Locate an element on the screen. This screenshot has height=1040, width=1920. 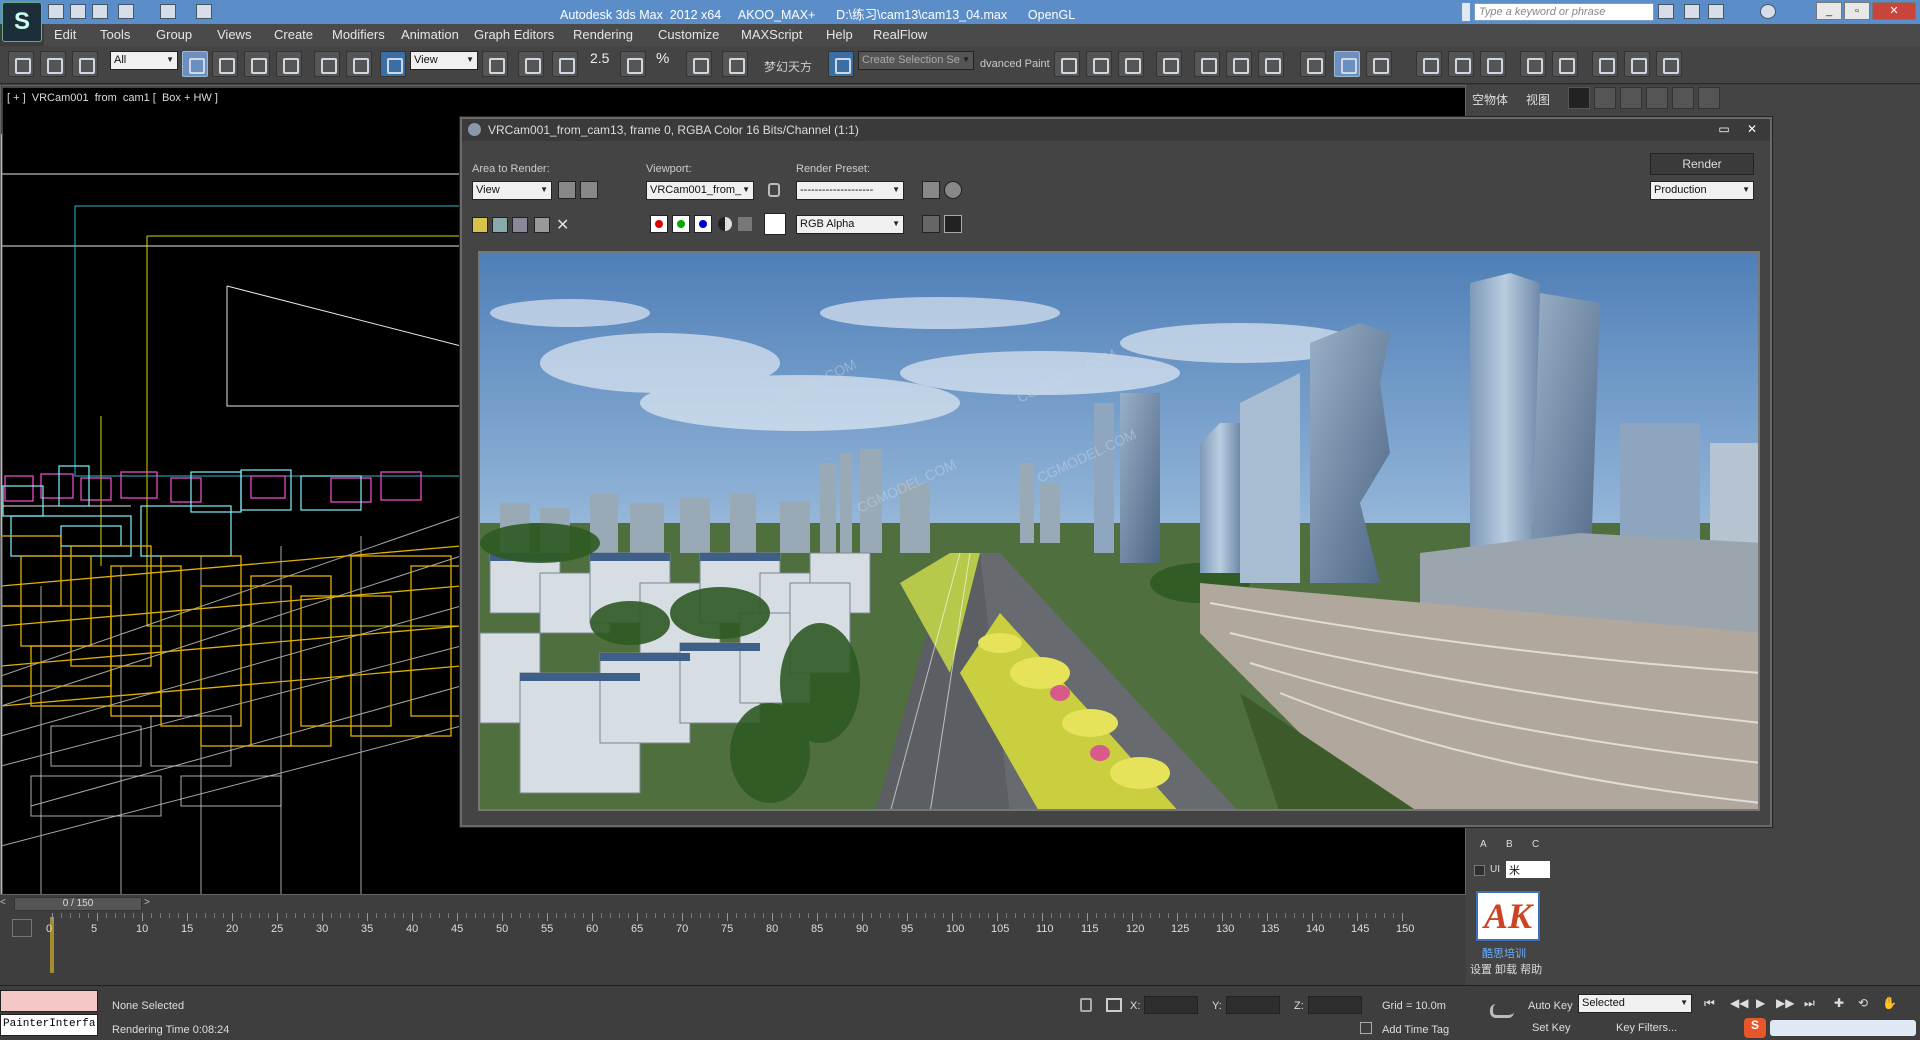
menu-modifiers: Modifiers is located at coordinates (358, 34).